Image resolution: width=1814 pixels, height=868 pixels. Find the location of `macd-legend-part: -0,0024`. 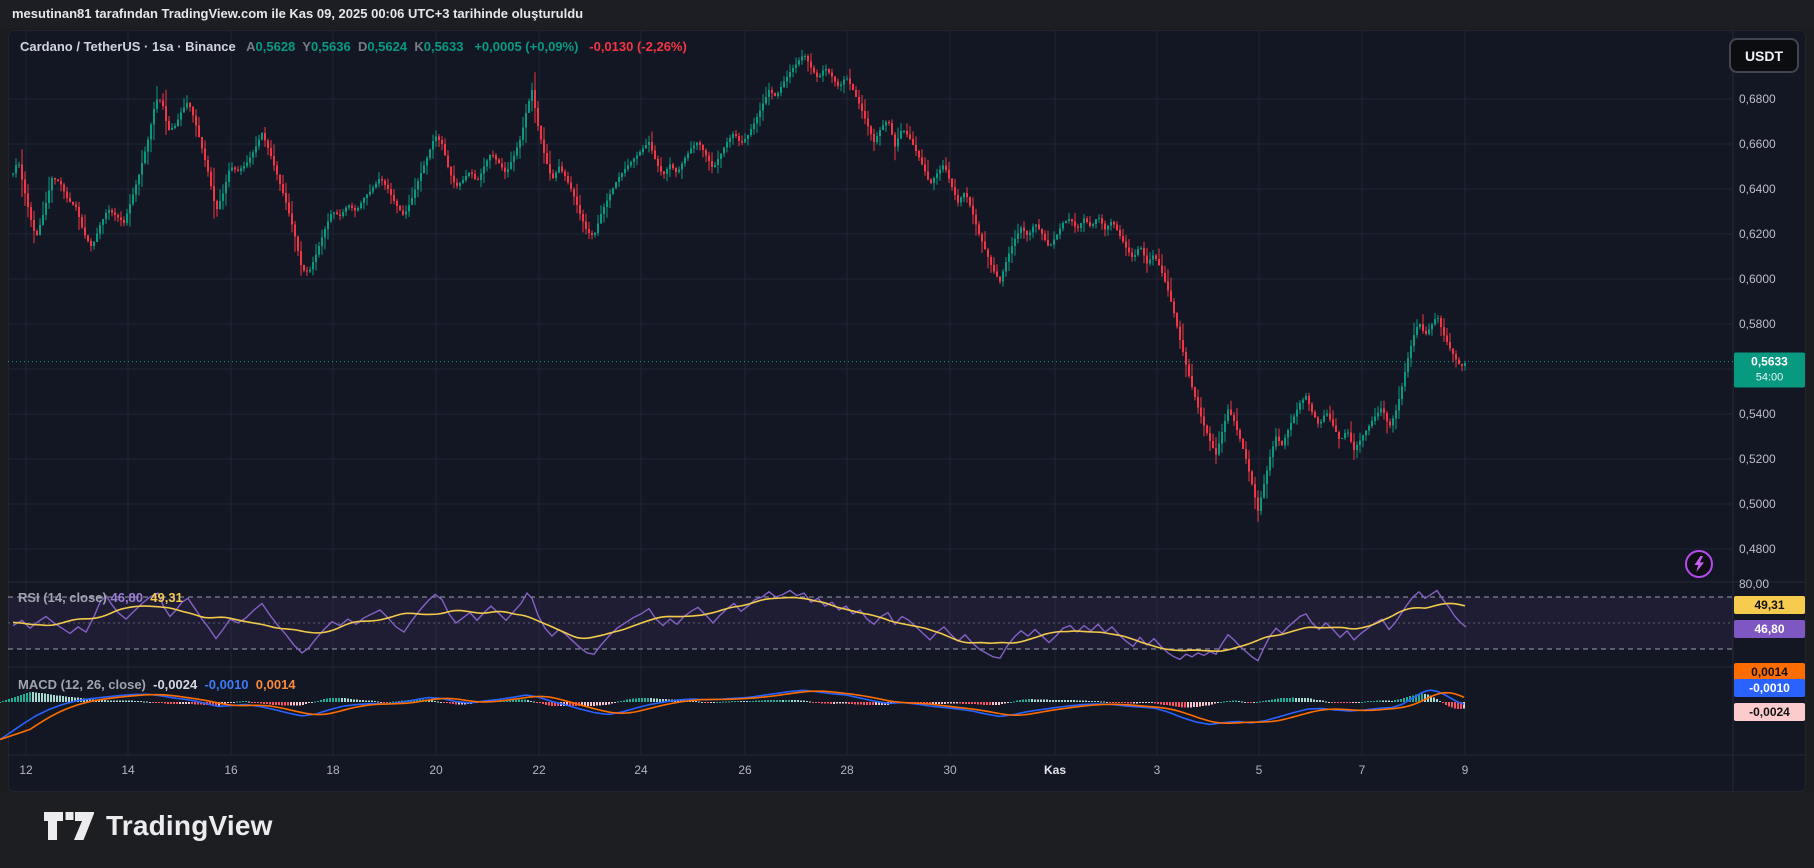

macd-legend-part: -0,0024 is located at coordinates (179, 684).